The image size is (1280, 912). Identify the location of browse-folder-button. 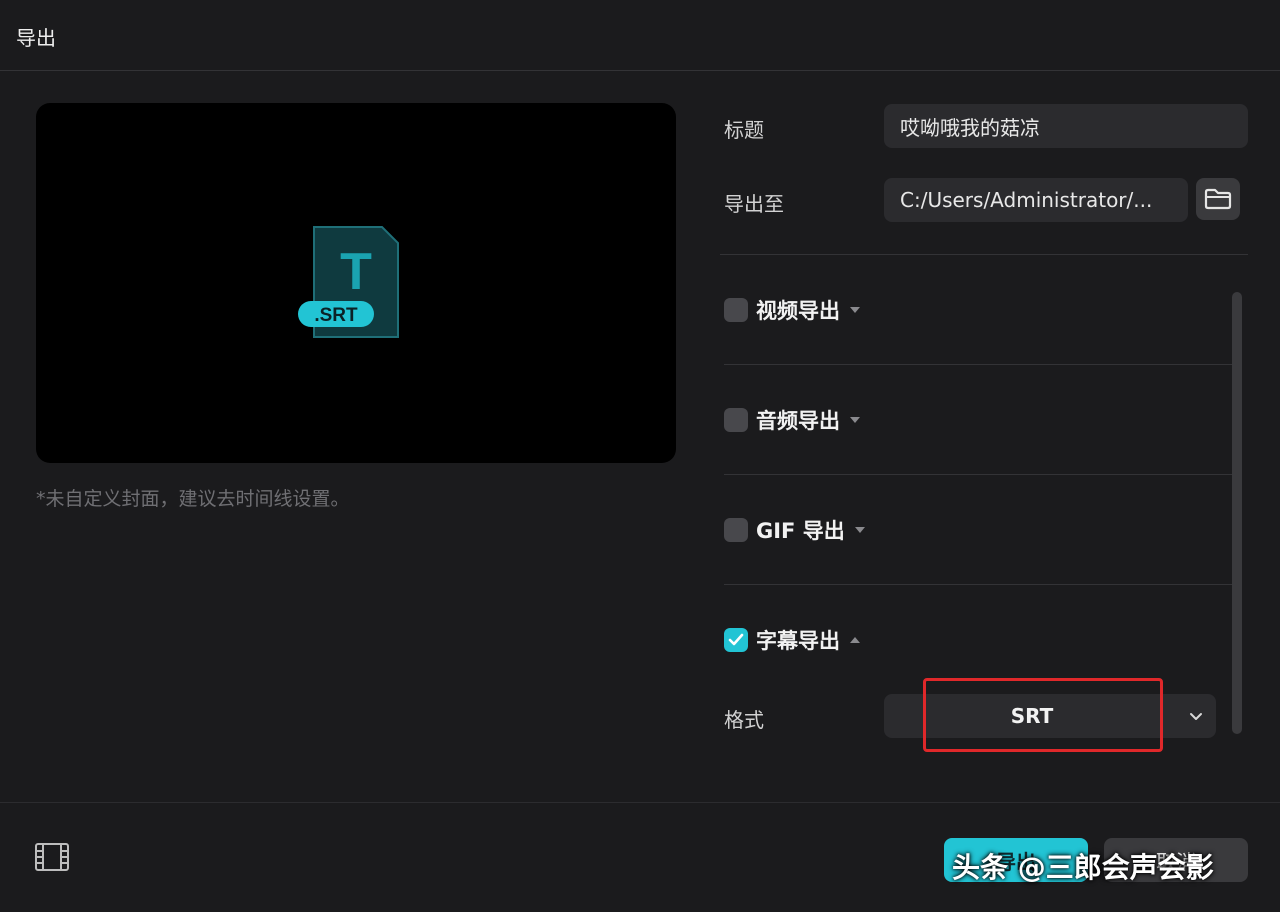
(1218, 199).